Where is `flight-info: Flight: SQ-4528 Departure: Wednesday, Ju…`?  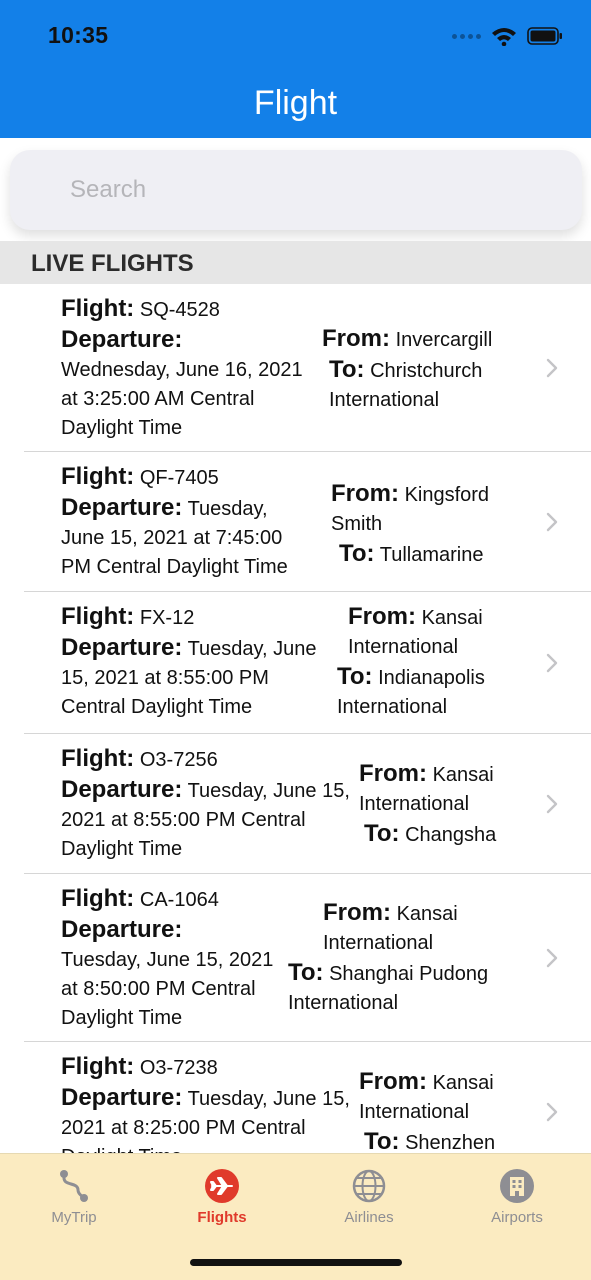 flight-info: Flight: SQ-4528 Departure: Wednesday, Ju… is located at coordinates (188, 368).